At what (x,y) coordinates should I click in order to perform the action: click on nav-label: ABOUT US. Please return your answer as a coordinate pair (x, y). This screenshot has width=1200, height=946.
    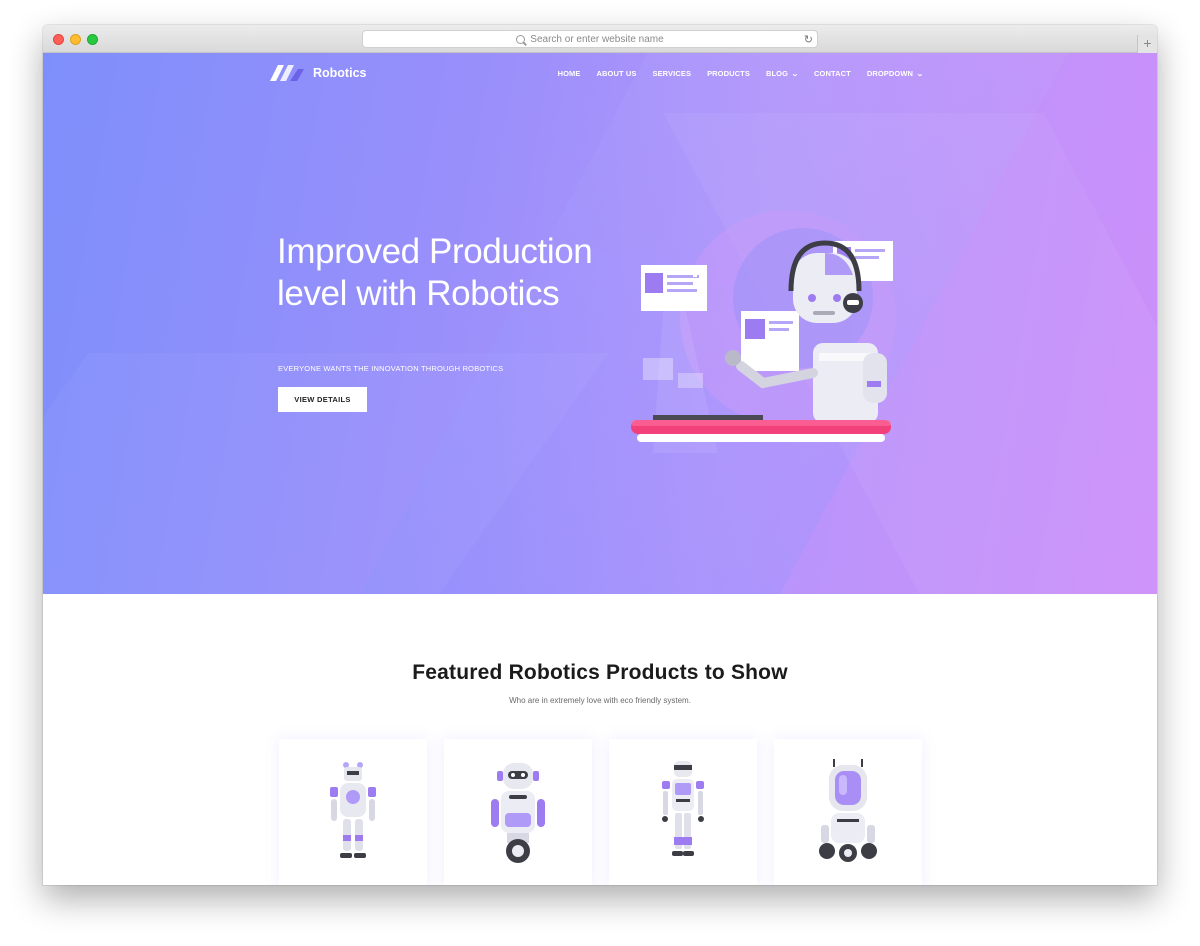
    Looking at the image, I should click on (616, 73).